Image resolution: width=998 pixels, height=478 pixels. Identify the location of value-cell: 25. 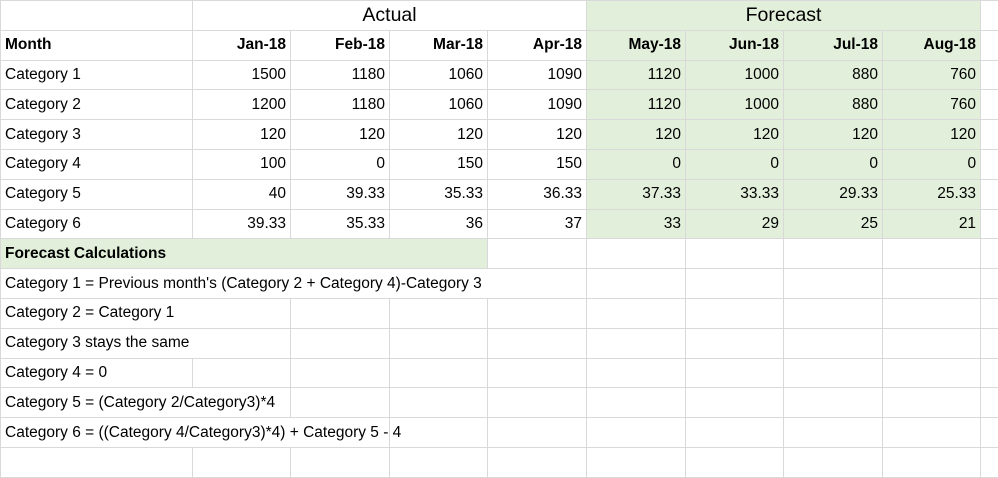
(833, 224).